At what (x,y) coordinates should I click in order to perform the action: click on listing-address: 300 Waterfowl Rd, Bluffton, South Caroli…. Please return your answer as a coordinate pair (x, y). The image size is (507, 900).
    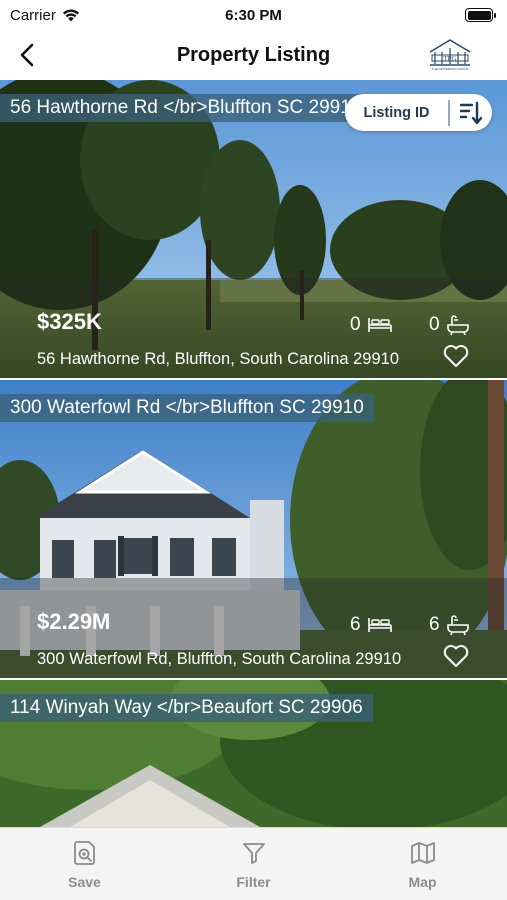
    Looking at the image, I should click on (219, 659).